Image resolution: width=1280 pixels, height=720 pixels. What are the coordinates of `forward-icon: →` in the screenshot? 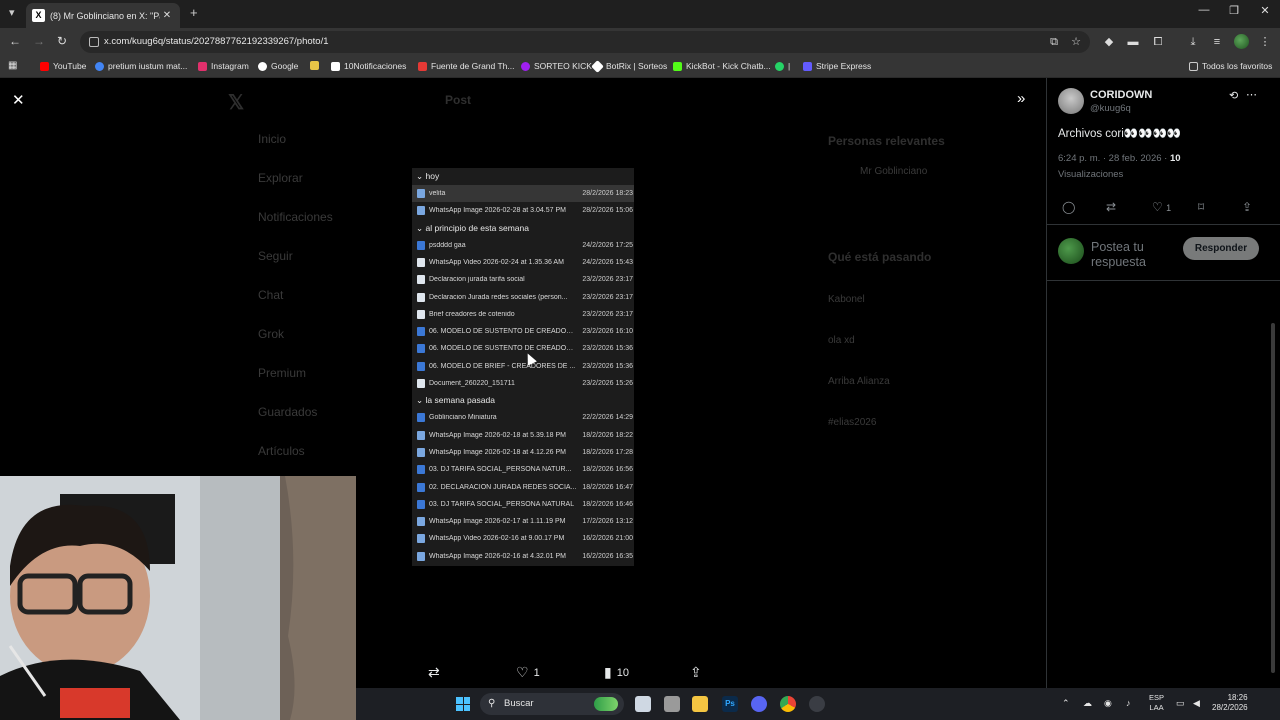 It's located at (39, 41).